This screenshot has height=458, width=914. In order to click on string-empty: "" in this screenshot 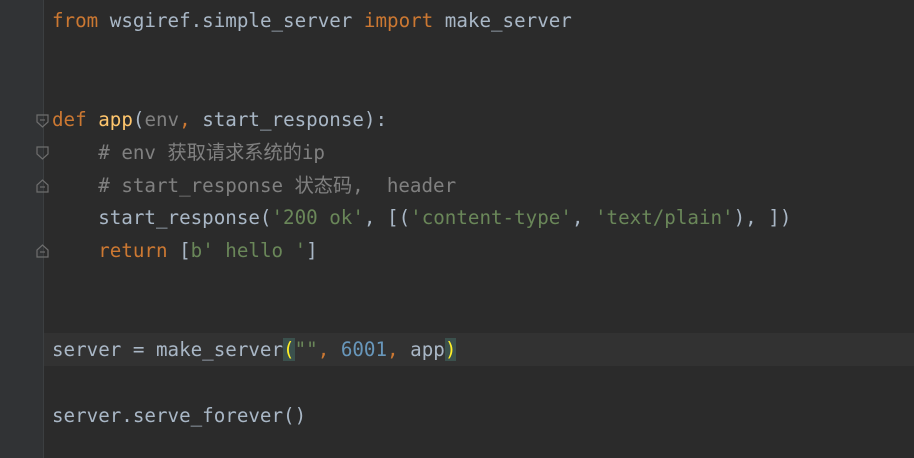, I will do `click(306, 349)`.